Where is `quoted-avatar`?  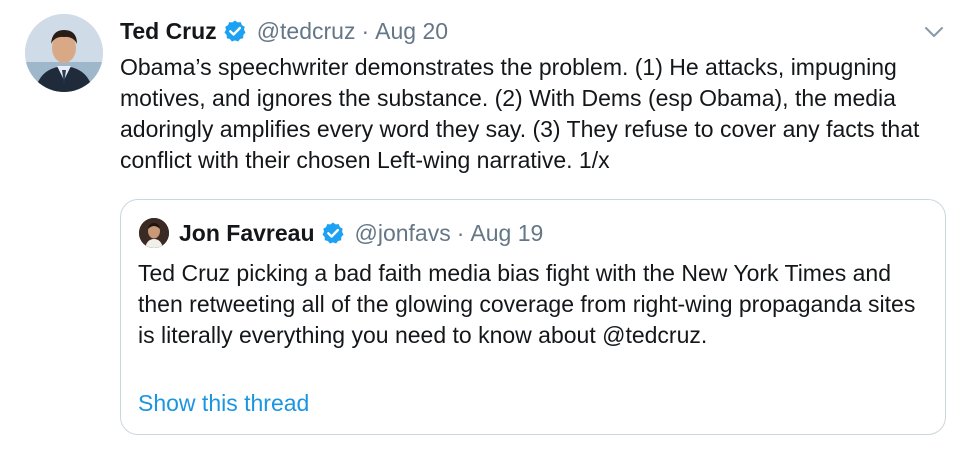 quoted-avatar is located at coordinates (154, 233).